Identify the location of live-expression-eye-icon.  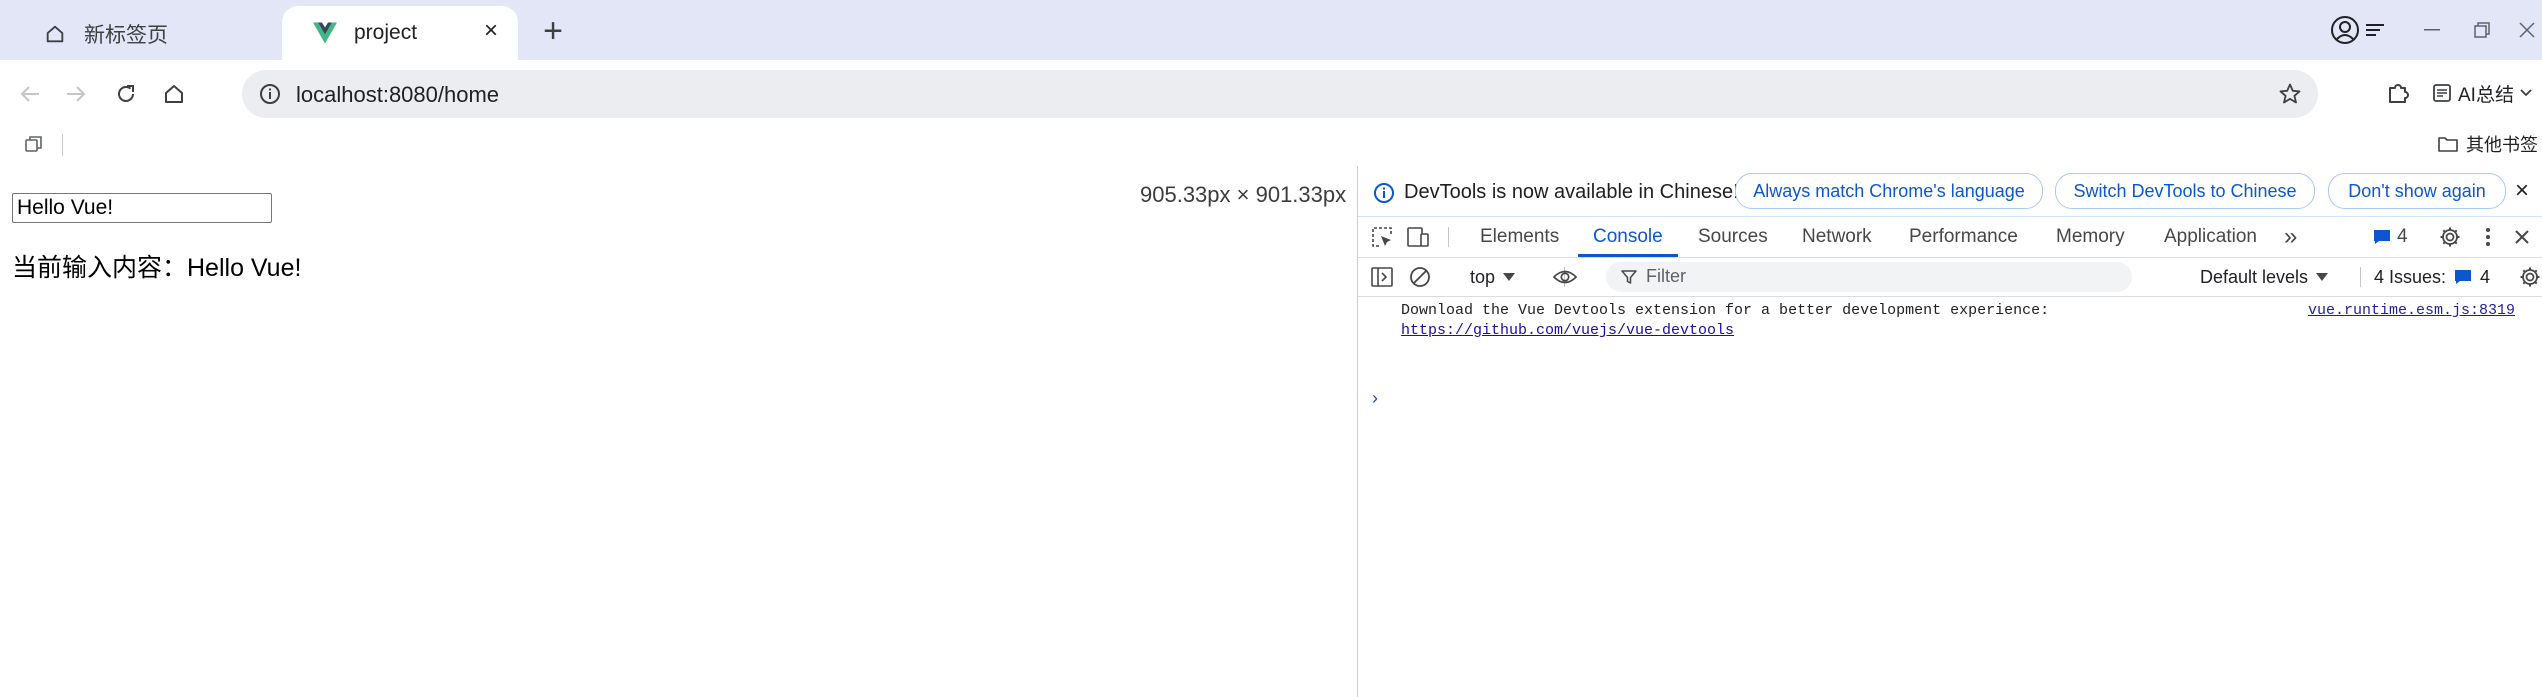
(1565, 277).